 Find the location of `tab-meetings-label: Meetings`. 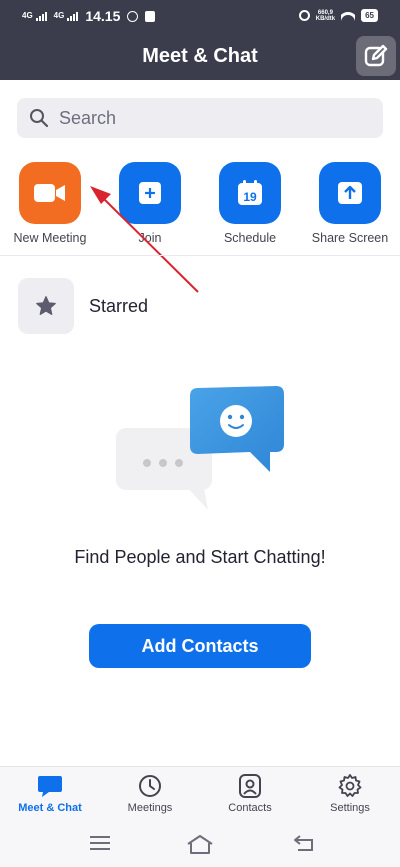

tab-meetings-label: Meetings is located at coordinates (150, 808).